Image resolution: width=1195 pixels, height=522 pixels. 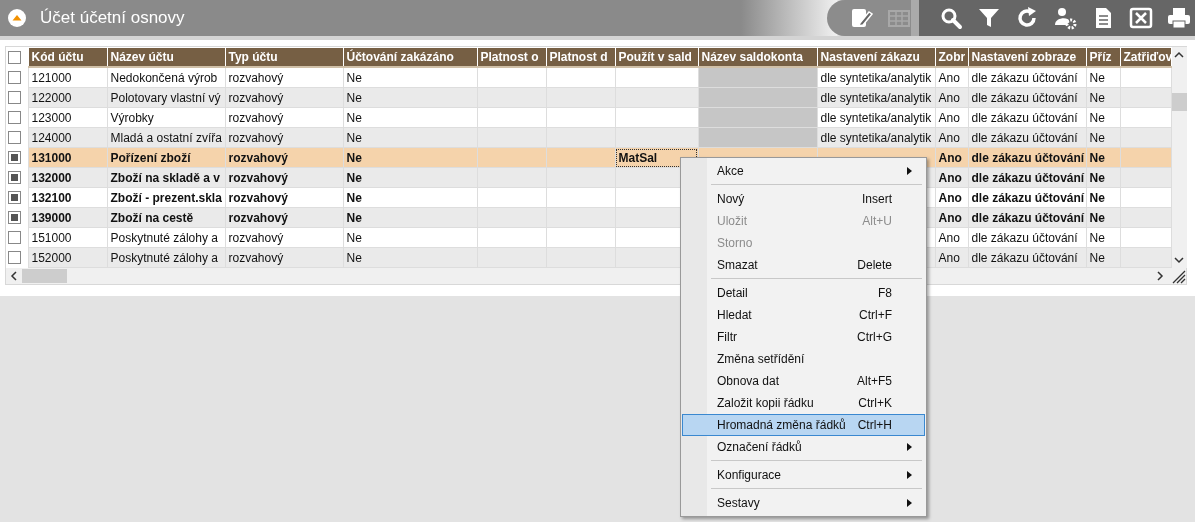 I want to click on scroll-up-icon, so click(x=1179, y=55).